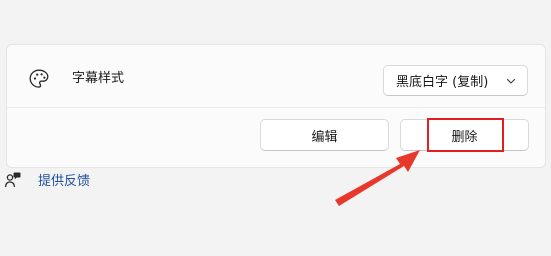  I want to click on edit-button: 编辑, so click(324, 135).